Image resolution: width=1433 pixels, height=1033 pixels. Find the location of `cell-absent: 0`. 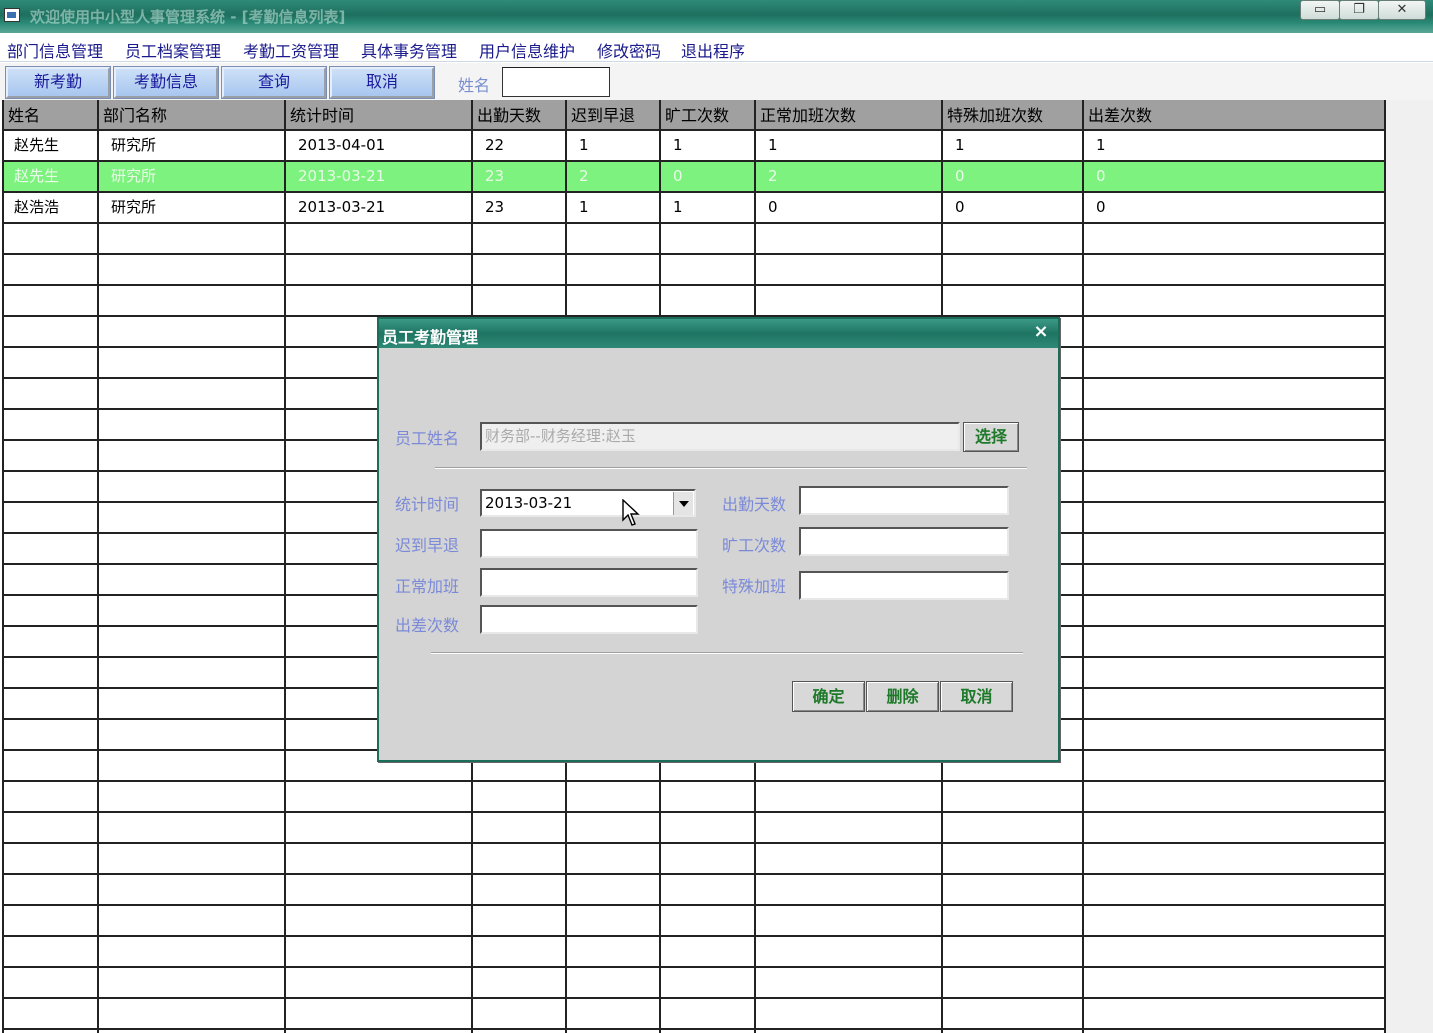

cell-absent: 0 is located at coordinates (708, 176).